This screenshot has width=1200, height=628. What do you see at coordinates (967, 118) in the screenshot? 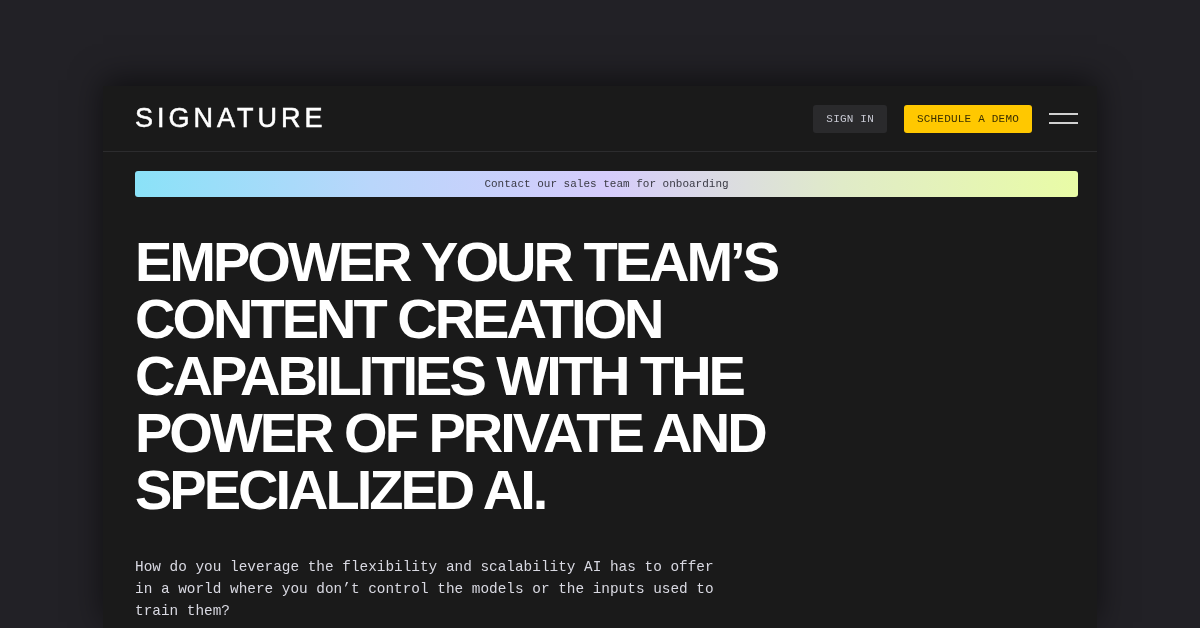
I see `schedule-demo-button: SCHEDULE A DEMO` at bounding box center [967, 118].